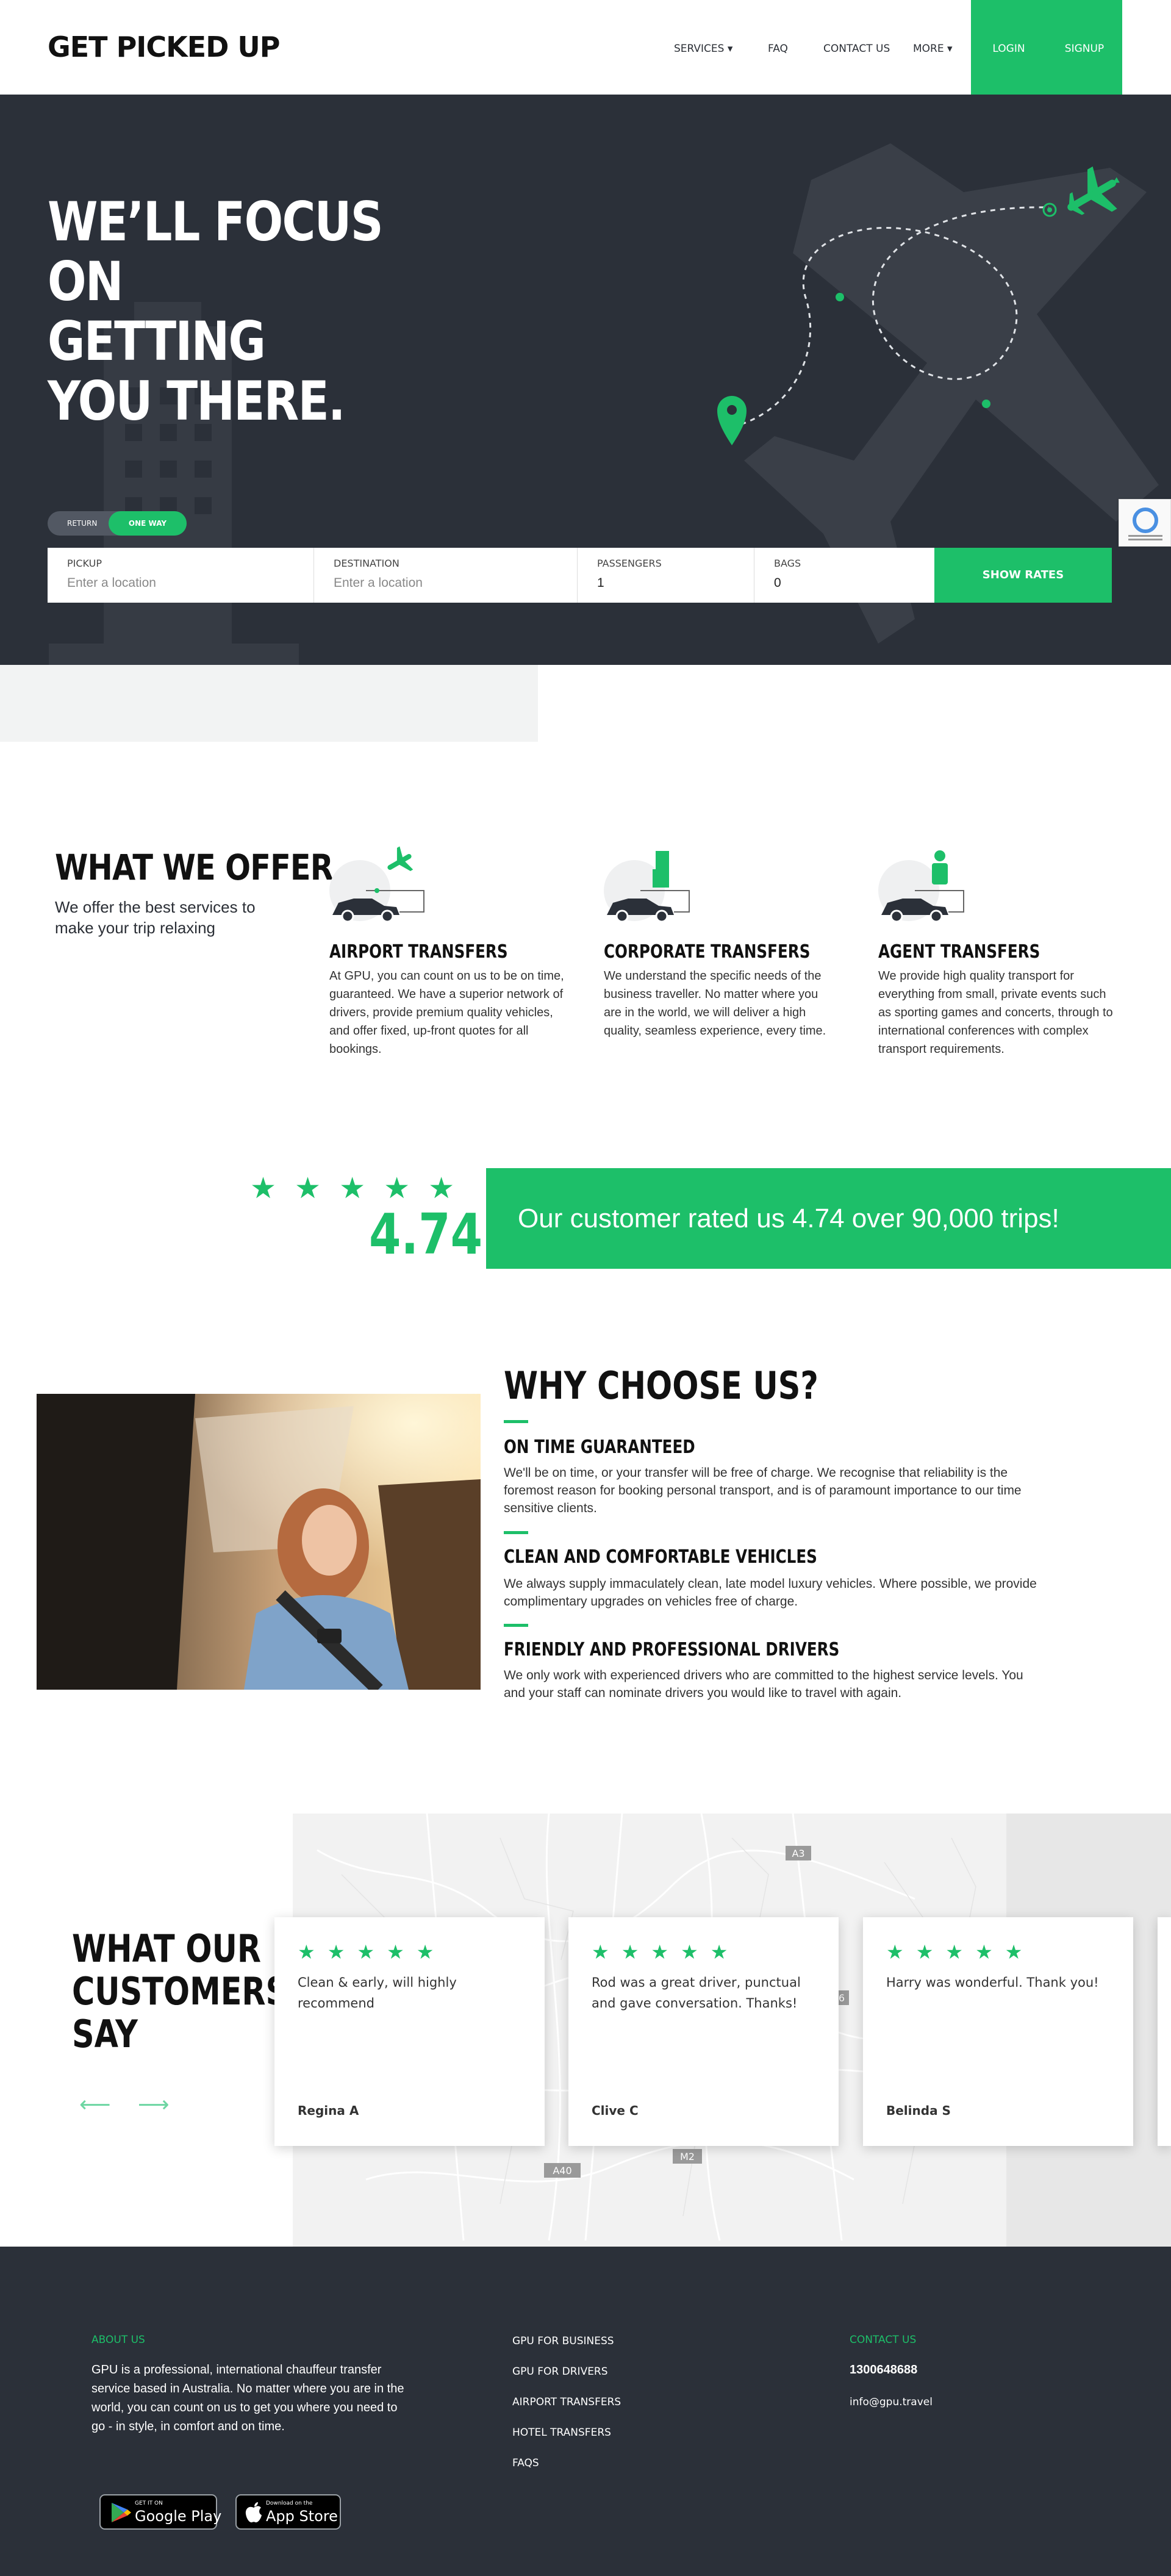  What do you see at coordinates (196, 401) in the screenshot?
I see `hero-title-line3: YOU THERE.` at bounding box center [196, 401].